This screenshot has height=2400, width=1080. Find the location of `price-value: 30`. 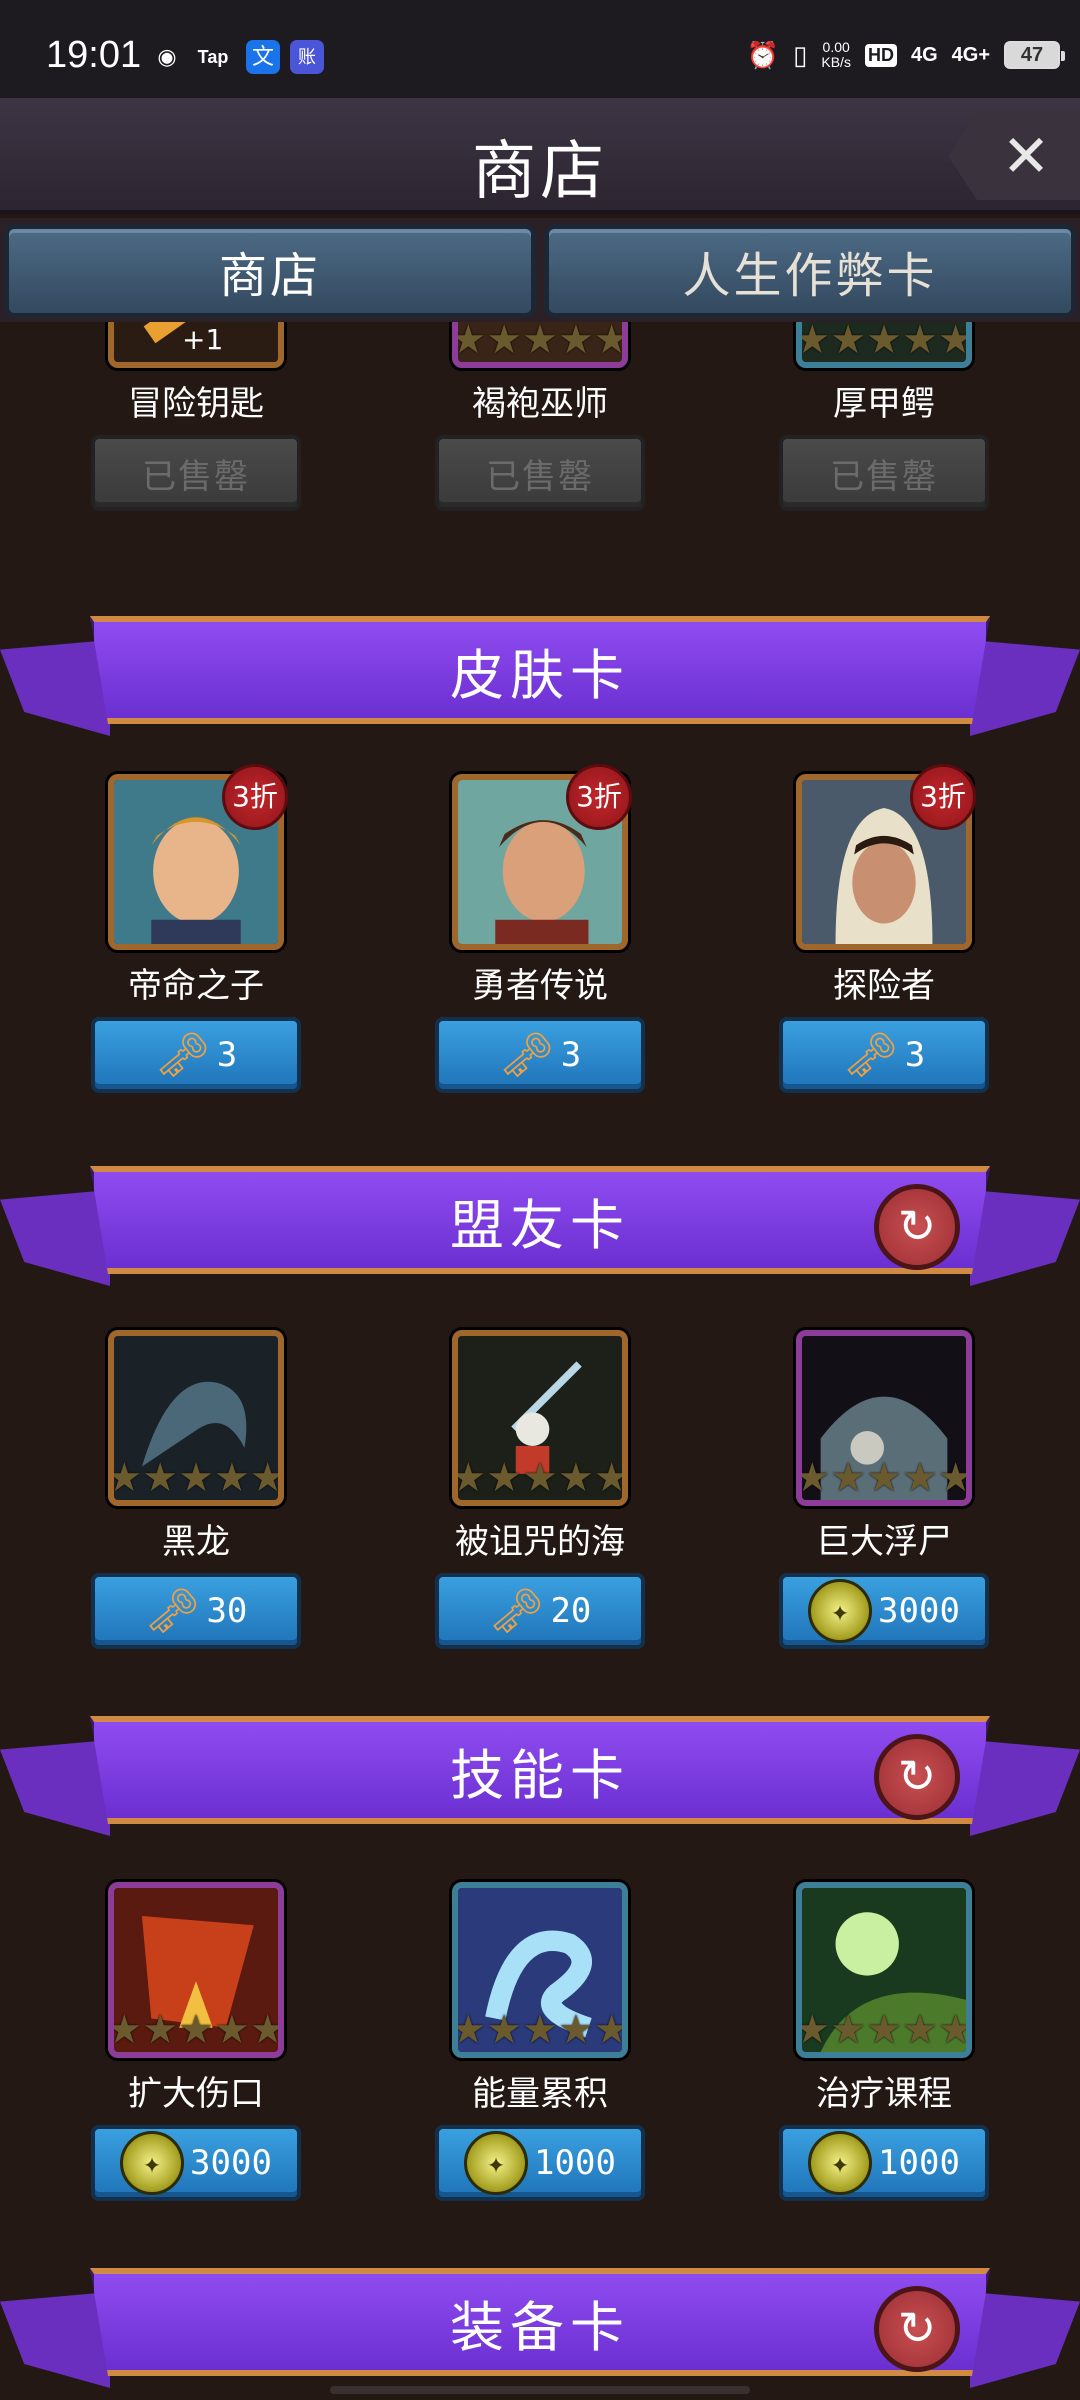

price-value: 30 is located at coordinates (227, 1611).